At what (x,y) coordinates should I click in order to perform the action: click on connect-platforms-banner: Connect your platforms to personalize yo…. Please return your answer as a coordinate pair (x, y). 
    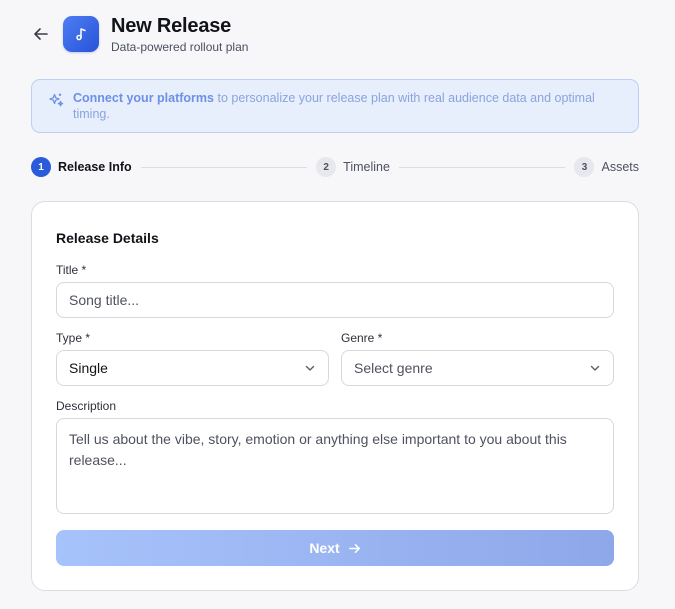
    Looking at the image, I should click on (335, 106).